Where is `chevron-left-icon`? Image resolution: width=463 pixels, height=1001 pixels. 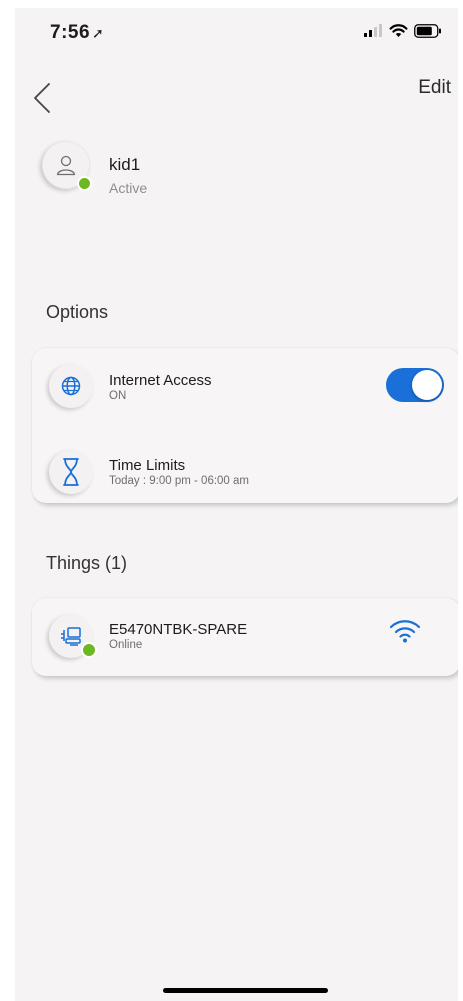
chevron-left-icon is located at coordinates (42, 98).